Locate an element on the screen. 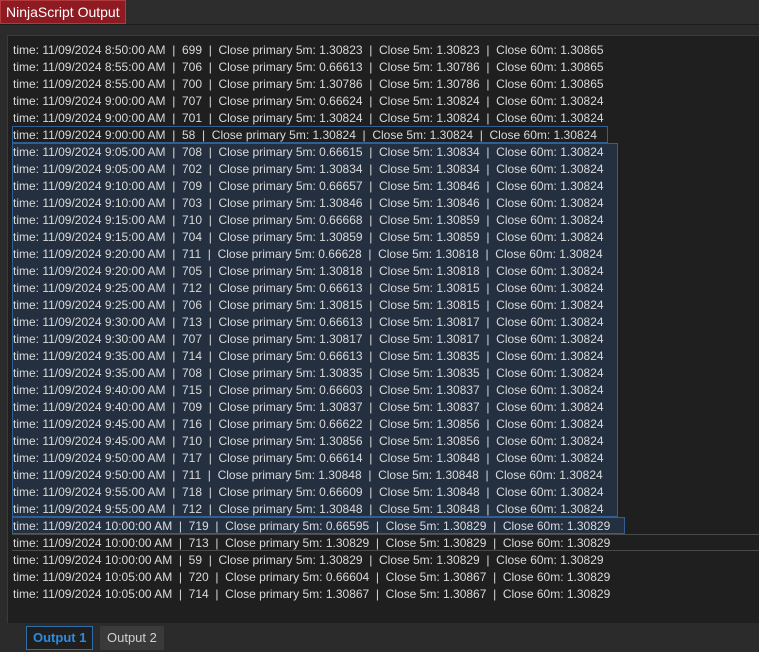 The image size is (759, 652). tab-output-1: Output 1 is located at coordinates (60, 638).